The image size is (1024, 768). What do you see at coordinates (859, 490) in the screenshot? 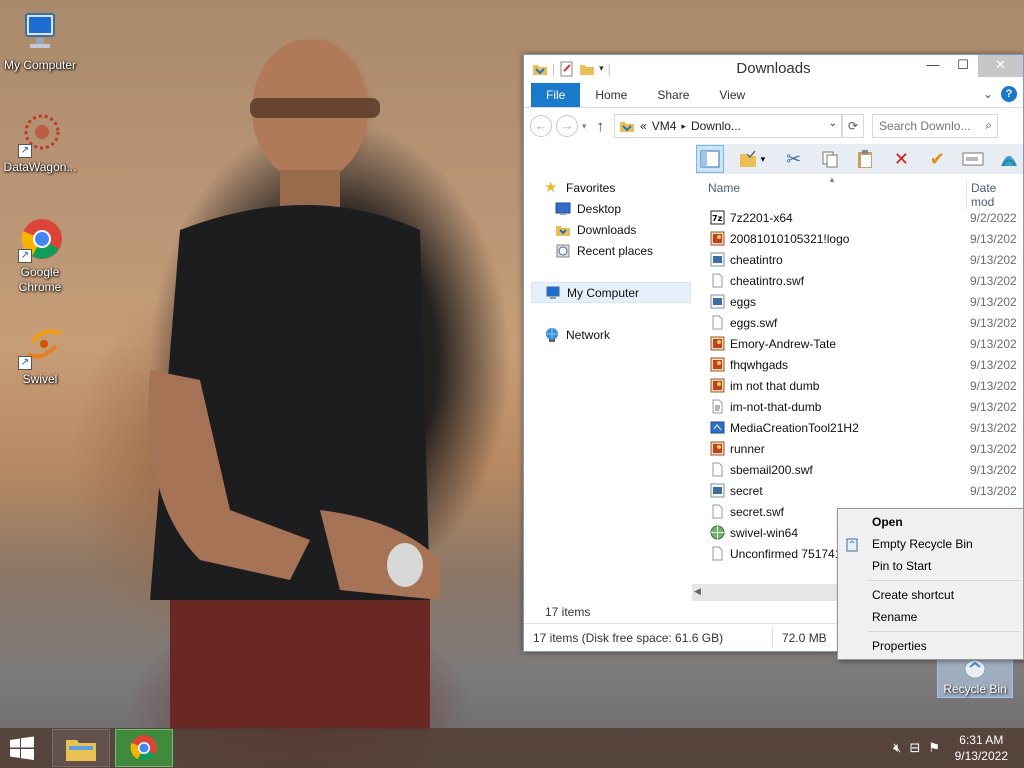
I see `file-row: secret 9/13/202` at bounding box center [859, 490].